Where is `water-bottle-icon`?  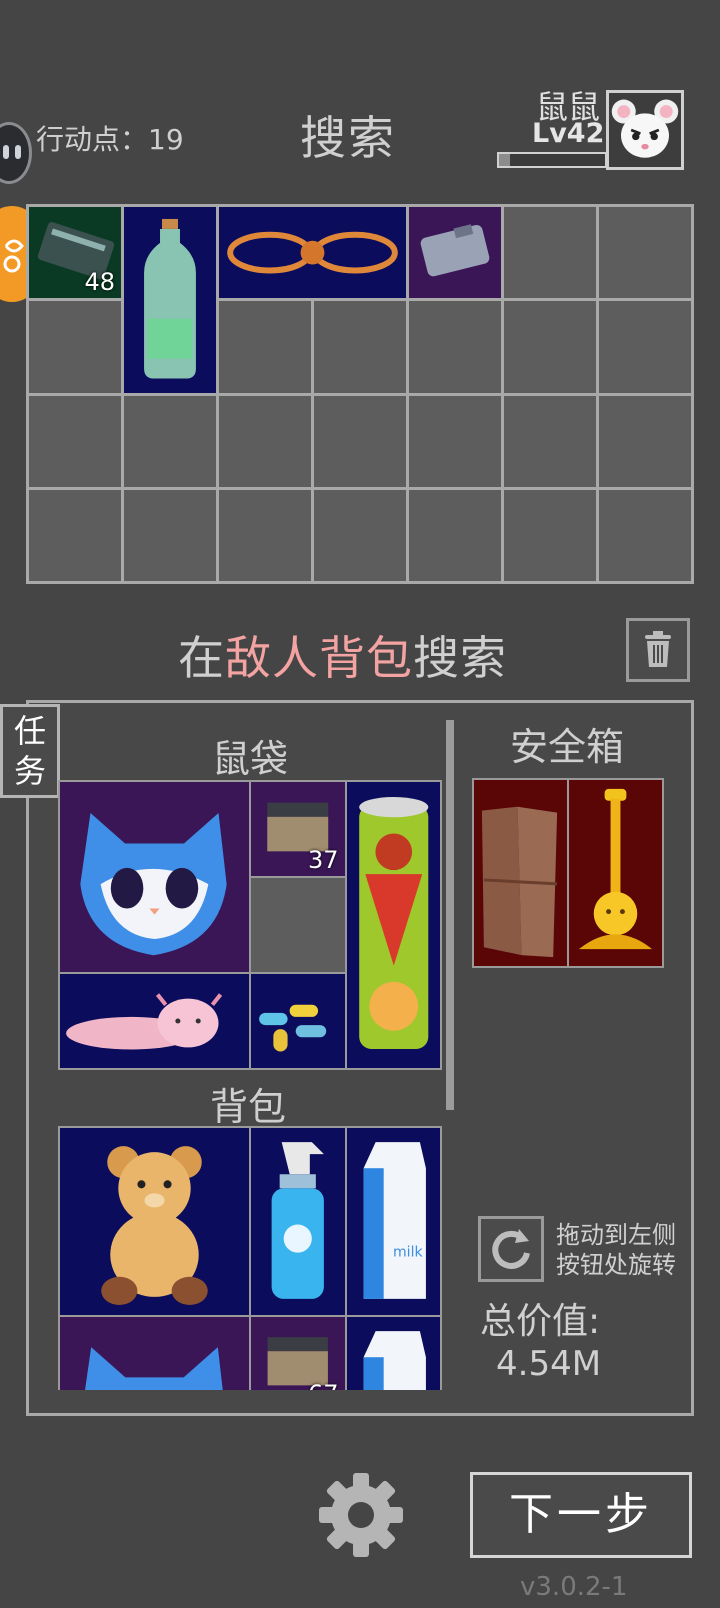
water-bottle-icon is located at coordinates (170, 298).